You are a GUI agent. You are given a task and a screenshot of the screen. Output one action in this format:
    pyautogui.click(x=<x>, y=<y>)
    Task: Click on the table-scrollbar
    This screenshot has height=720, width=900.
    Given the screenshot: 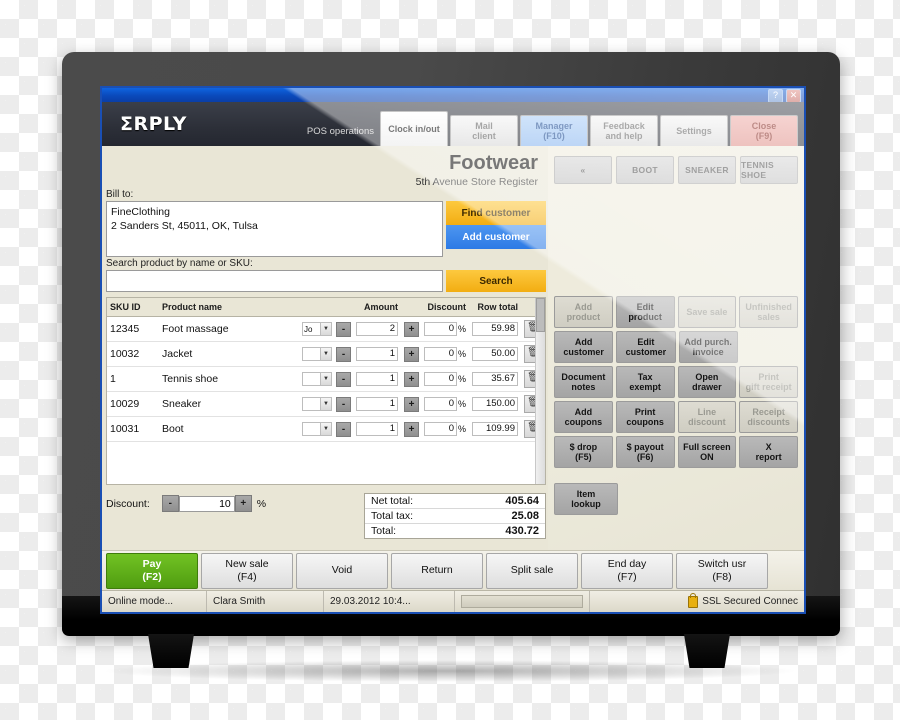 What is the action you would take?
    pyautogui.click(x=540, y=391)
    